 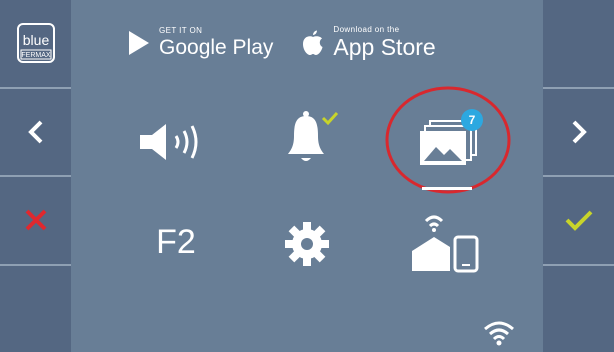 I want to click on logo-cell: blue FERMAX, so click(x=35, y=44).